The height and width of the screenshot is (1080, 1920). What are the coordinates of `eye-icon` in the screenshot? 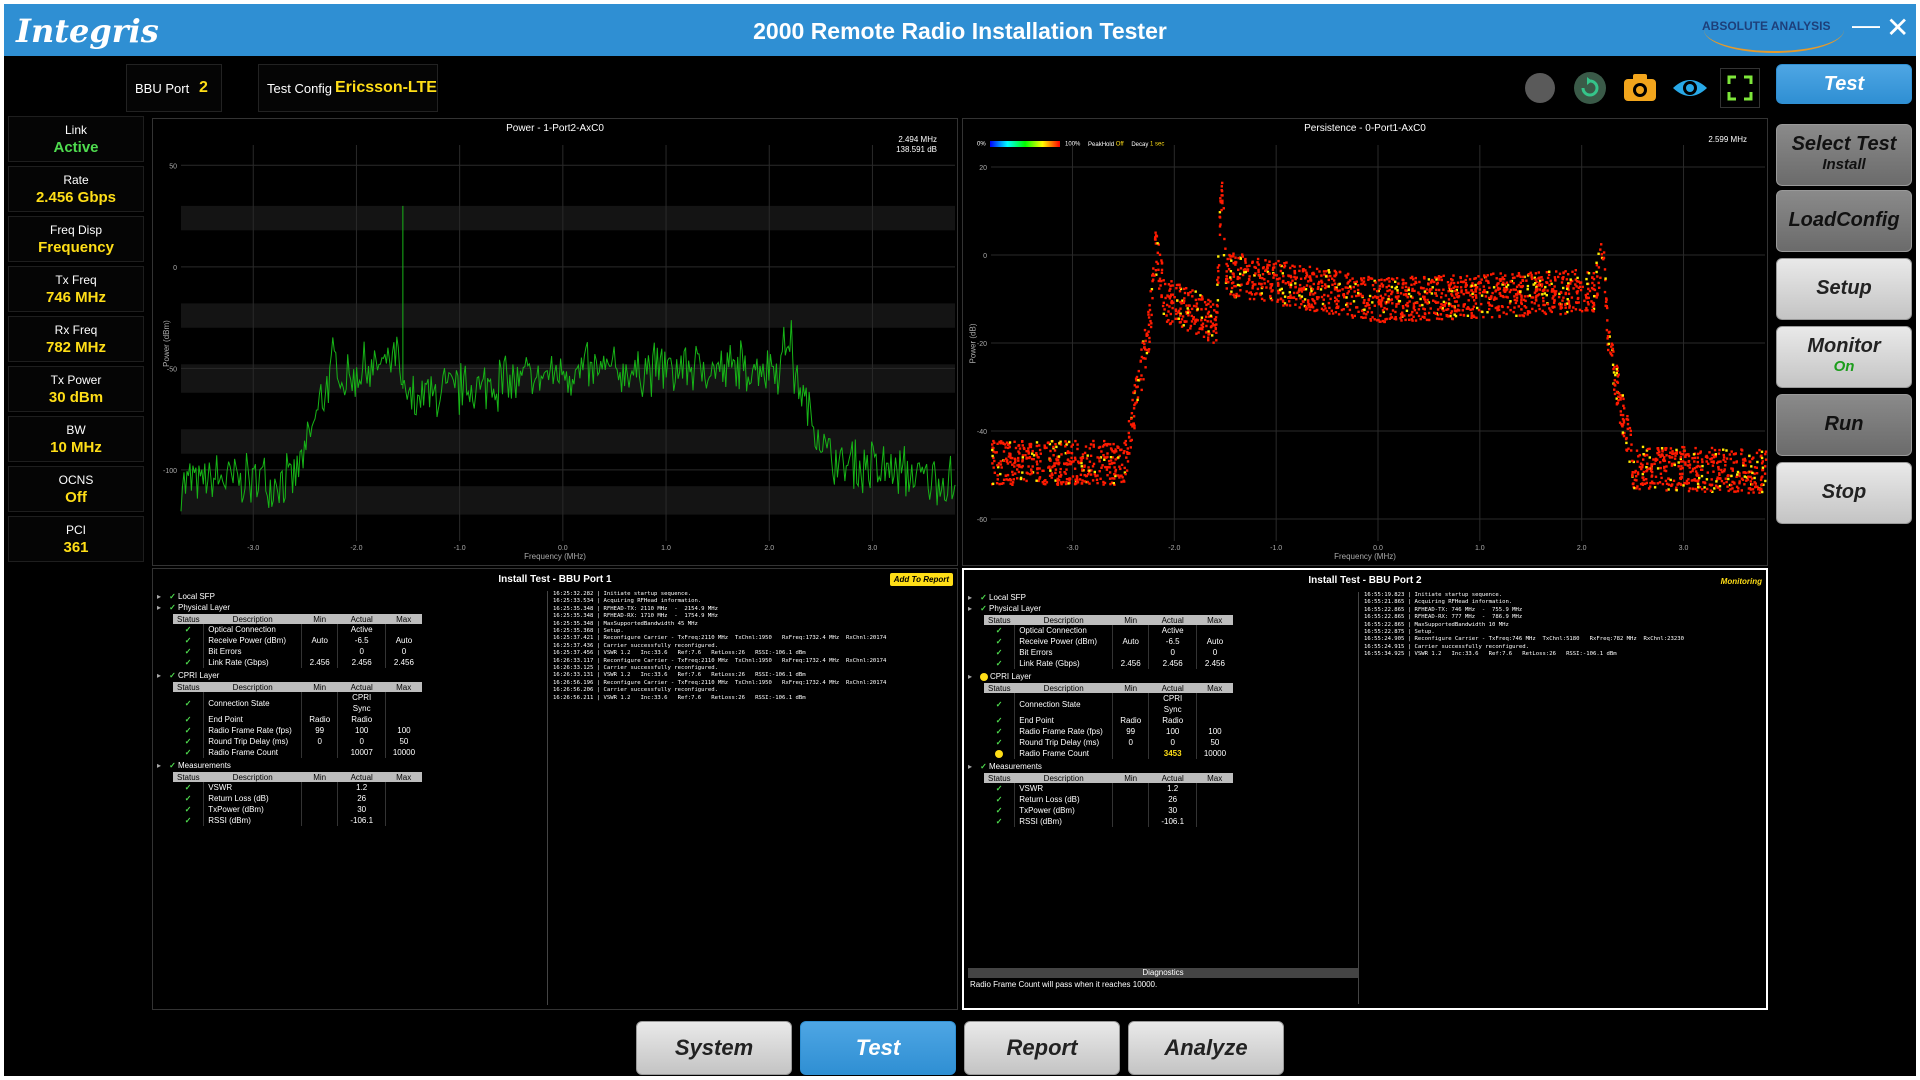 It's located at (1690, 88).